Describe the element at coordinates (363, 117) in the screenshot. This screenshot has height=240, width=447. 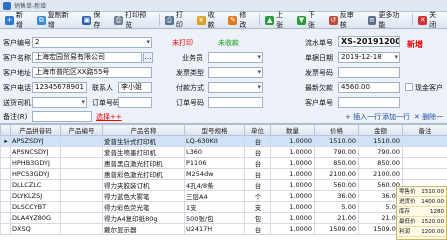
I see `insert-row-link: + 插入一行` at that location.